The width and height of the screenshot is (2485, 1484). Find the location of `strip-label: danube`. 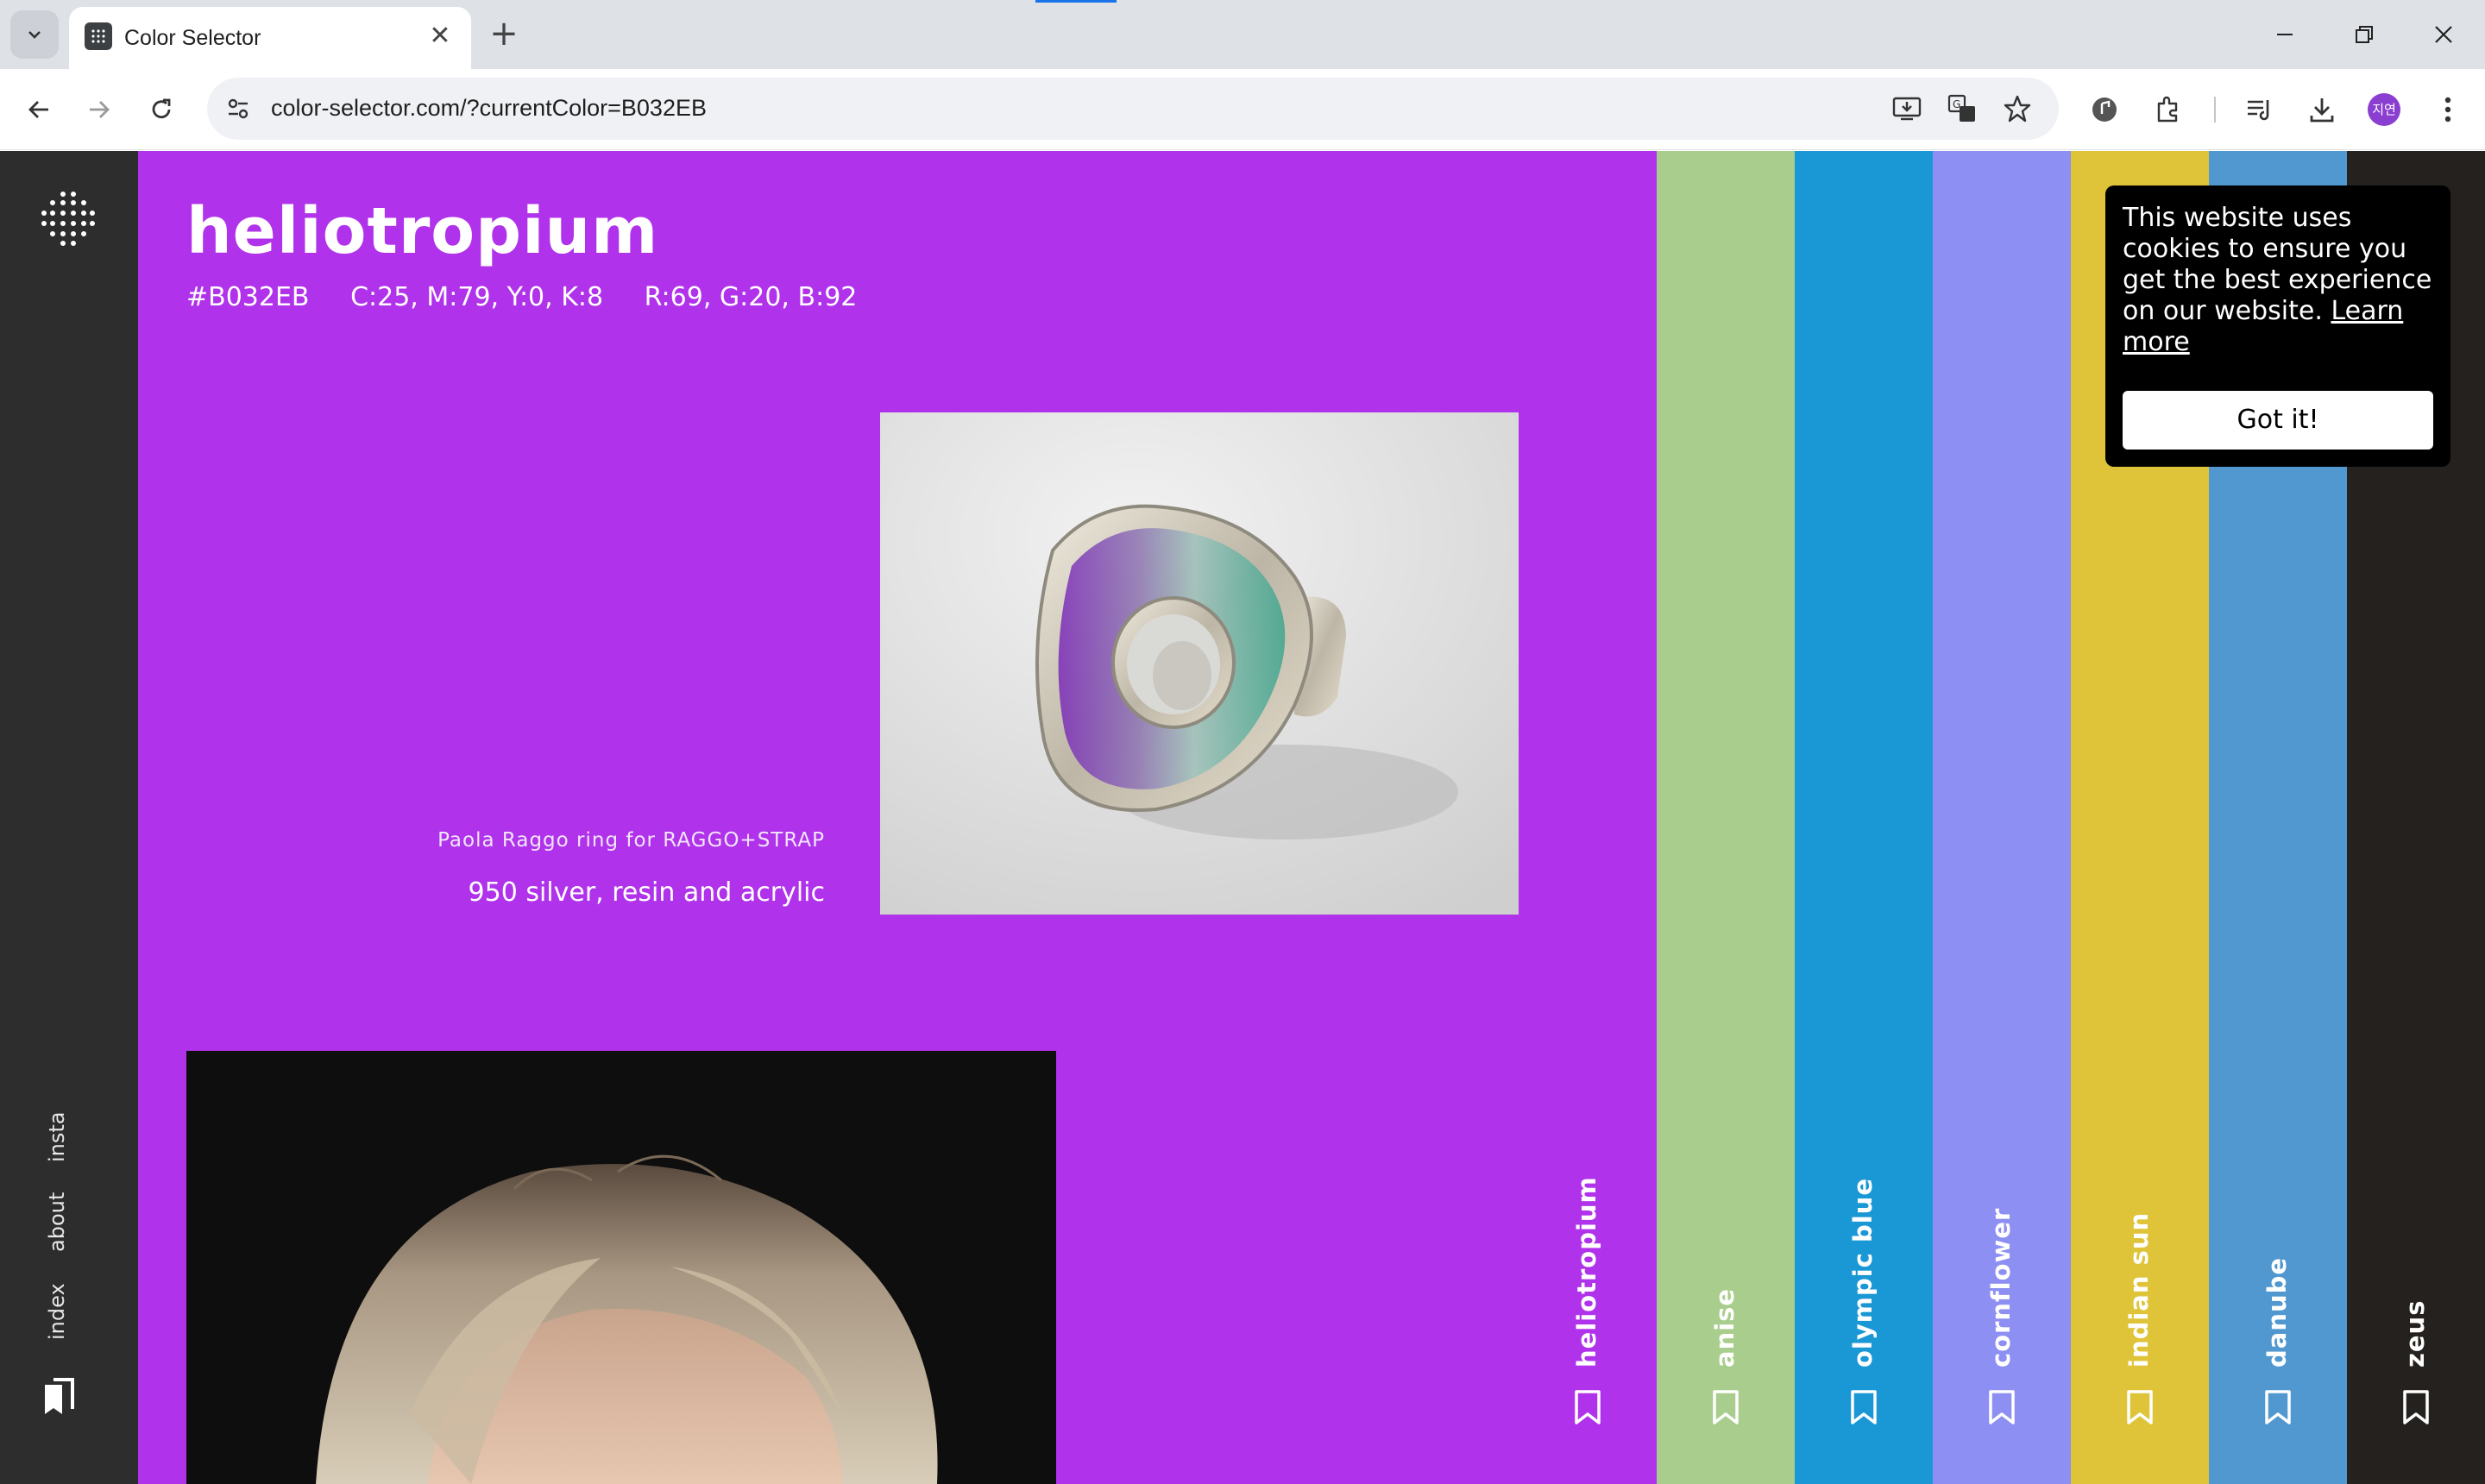

strip-label: danube is located at coordinates (2277, 1312).